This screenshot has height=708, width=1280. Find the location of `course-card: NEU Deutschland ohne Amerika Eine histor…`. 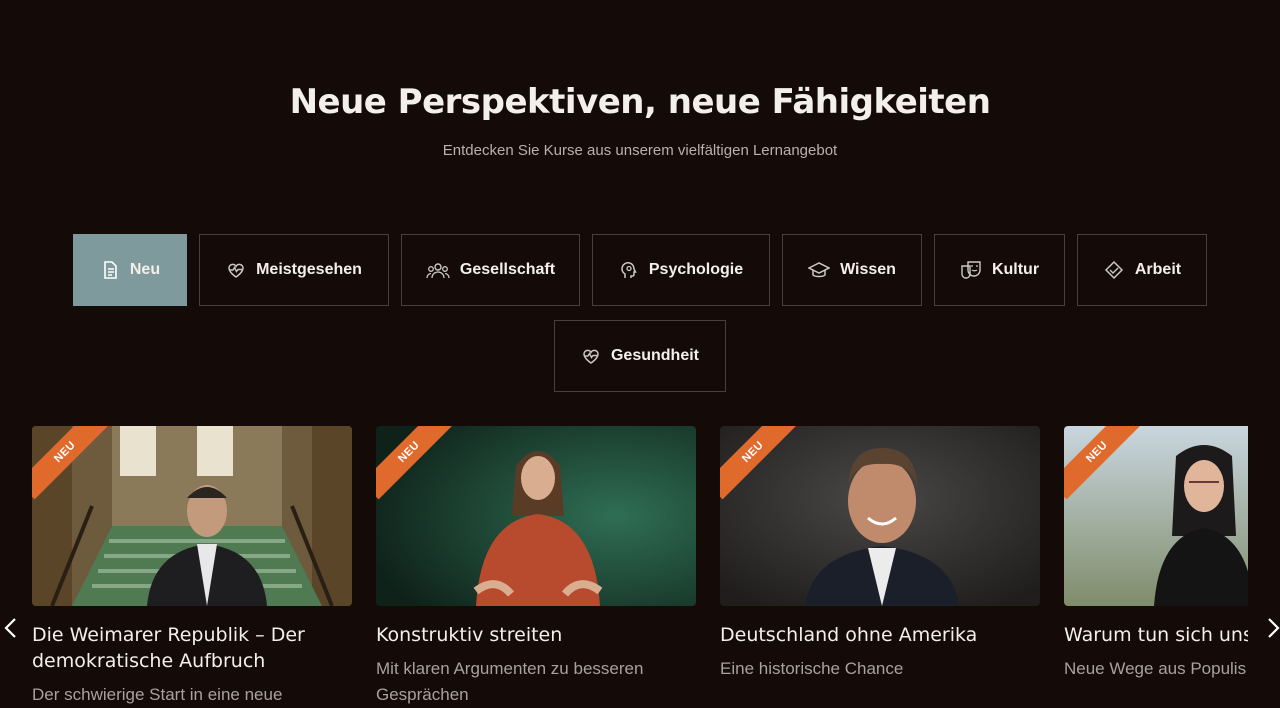

course-card: NEU Deutschland ohne Amerika Eine histor… is located at coordinates (880, 554).